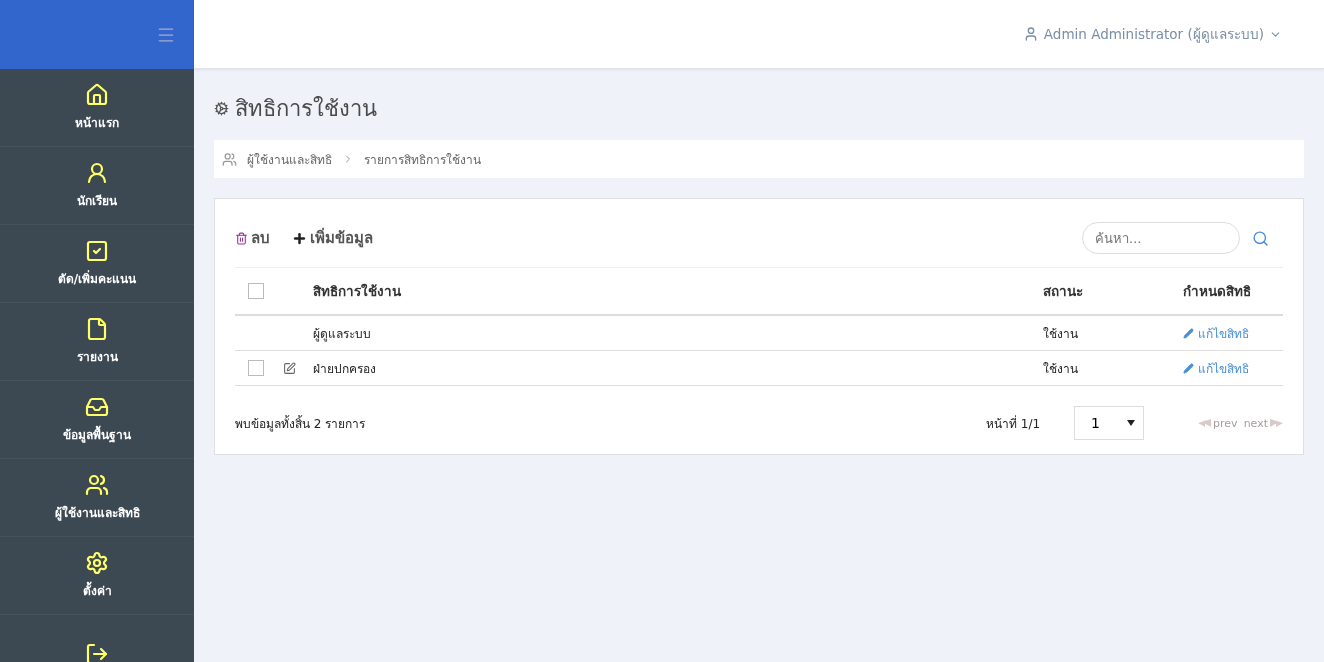 Image resolution: width=1324 pixels, height=662 pixels. I want to click on caret-icon, so click(1131, 423).